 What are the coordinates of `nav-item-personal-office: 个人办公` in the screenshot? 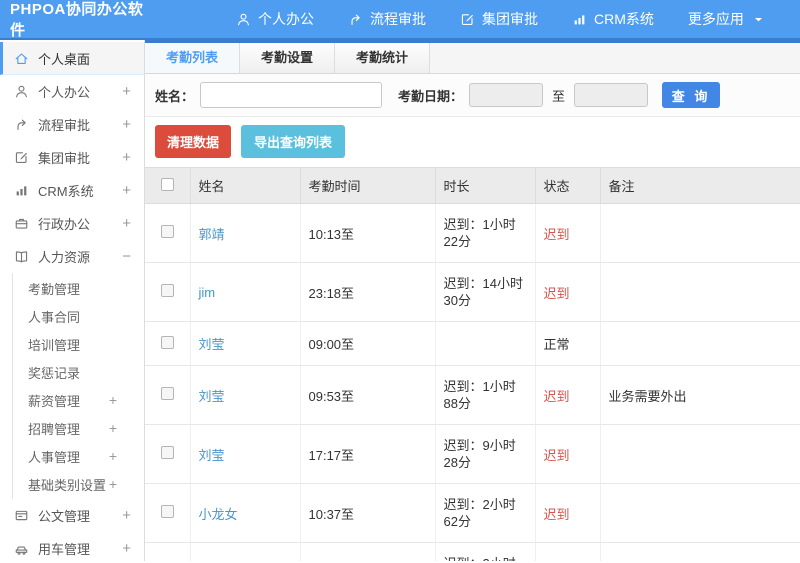 It's located at (275, 19).